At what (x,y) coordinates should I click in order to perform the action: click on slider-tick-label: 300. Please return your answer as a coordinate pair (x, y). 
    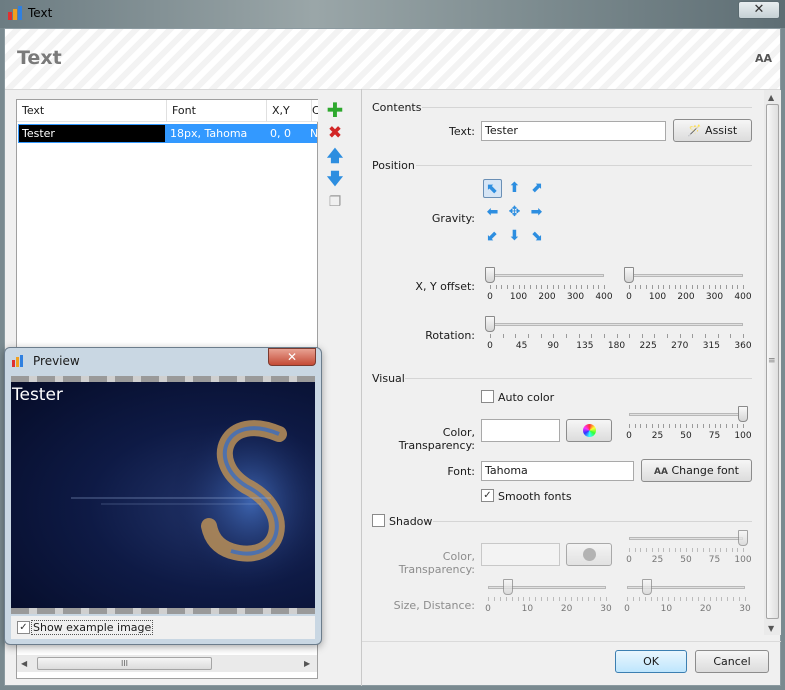
    Looking at the image, I should click on (575, 297).